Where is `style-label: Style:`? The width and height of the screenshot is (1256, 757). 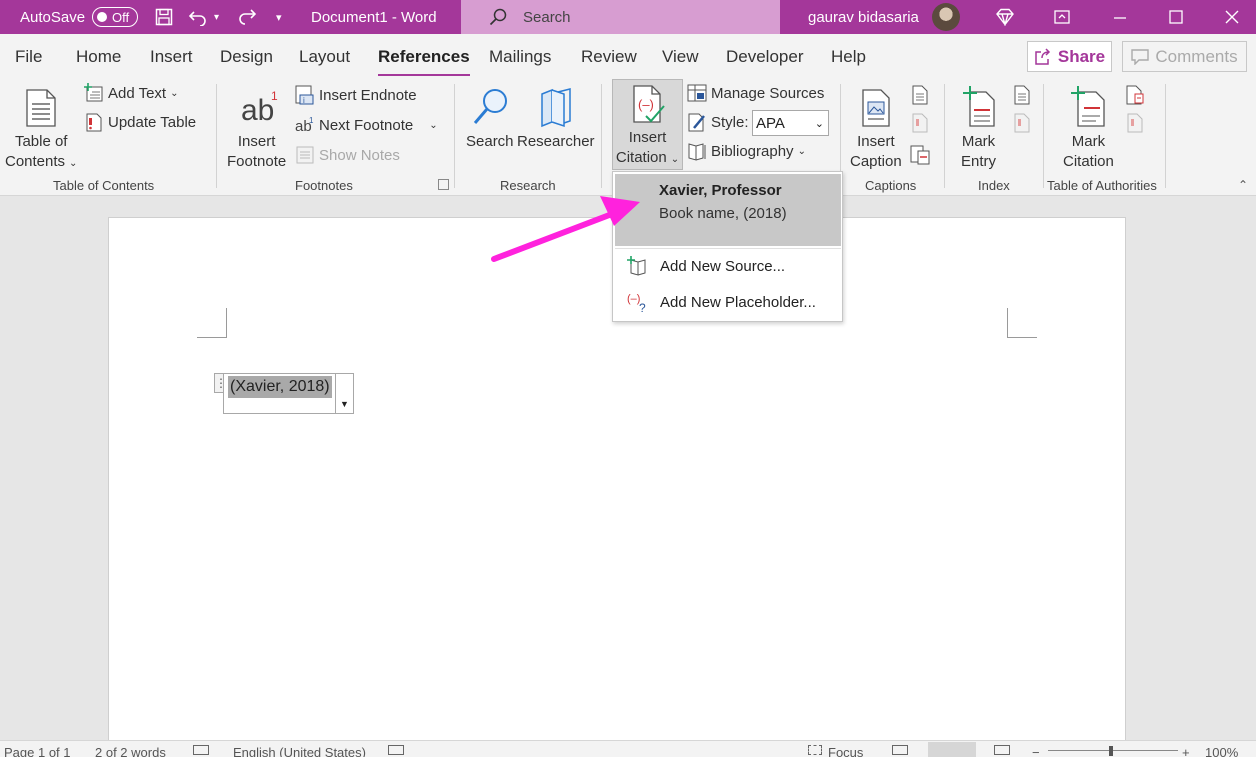
style-label: Style: is located at coordinates (730, 122).